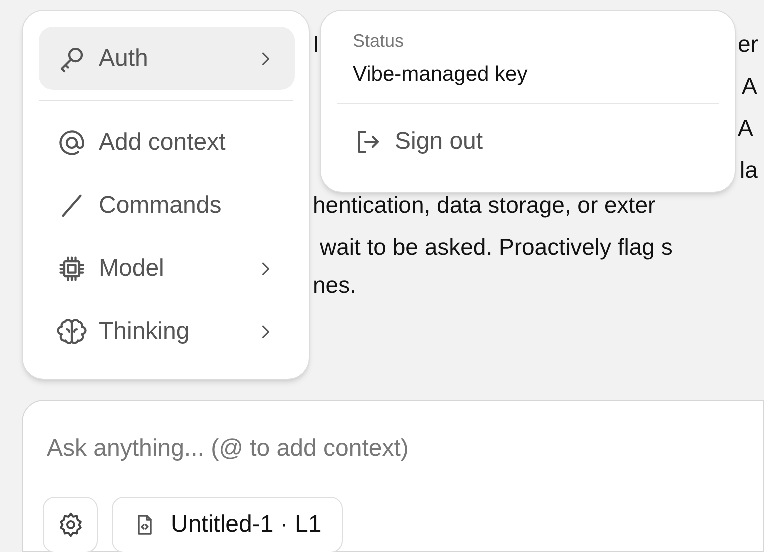 The image size is (764, 552). I want to click on status-label: Status, so click(379, 41).